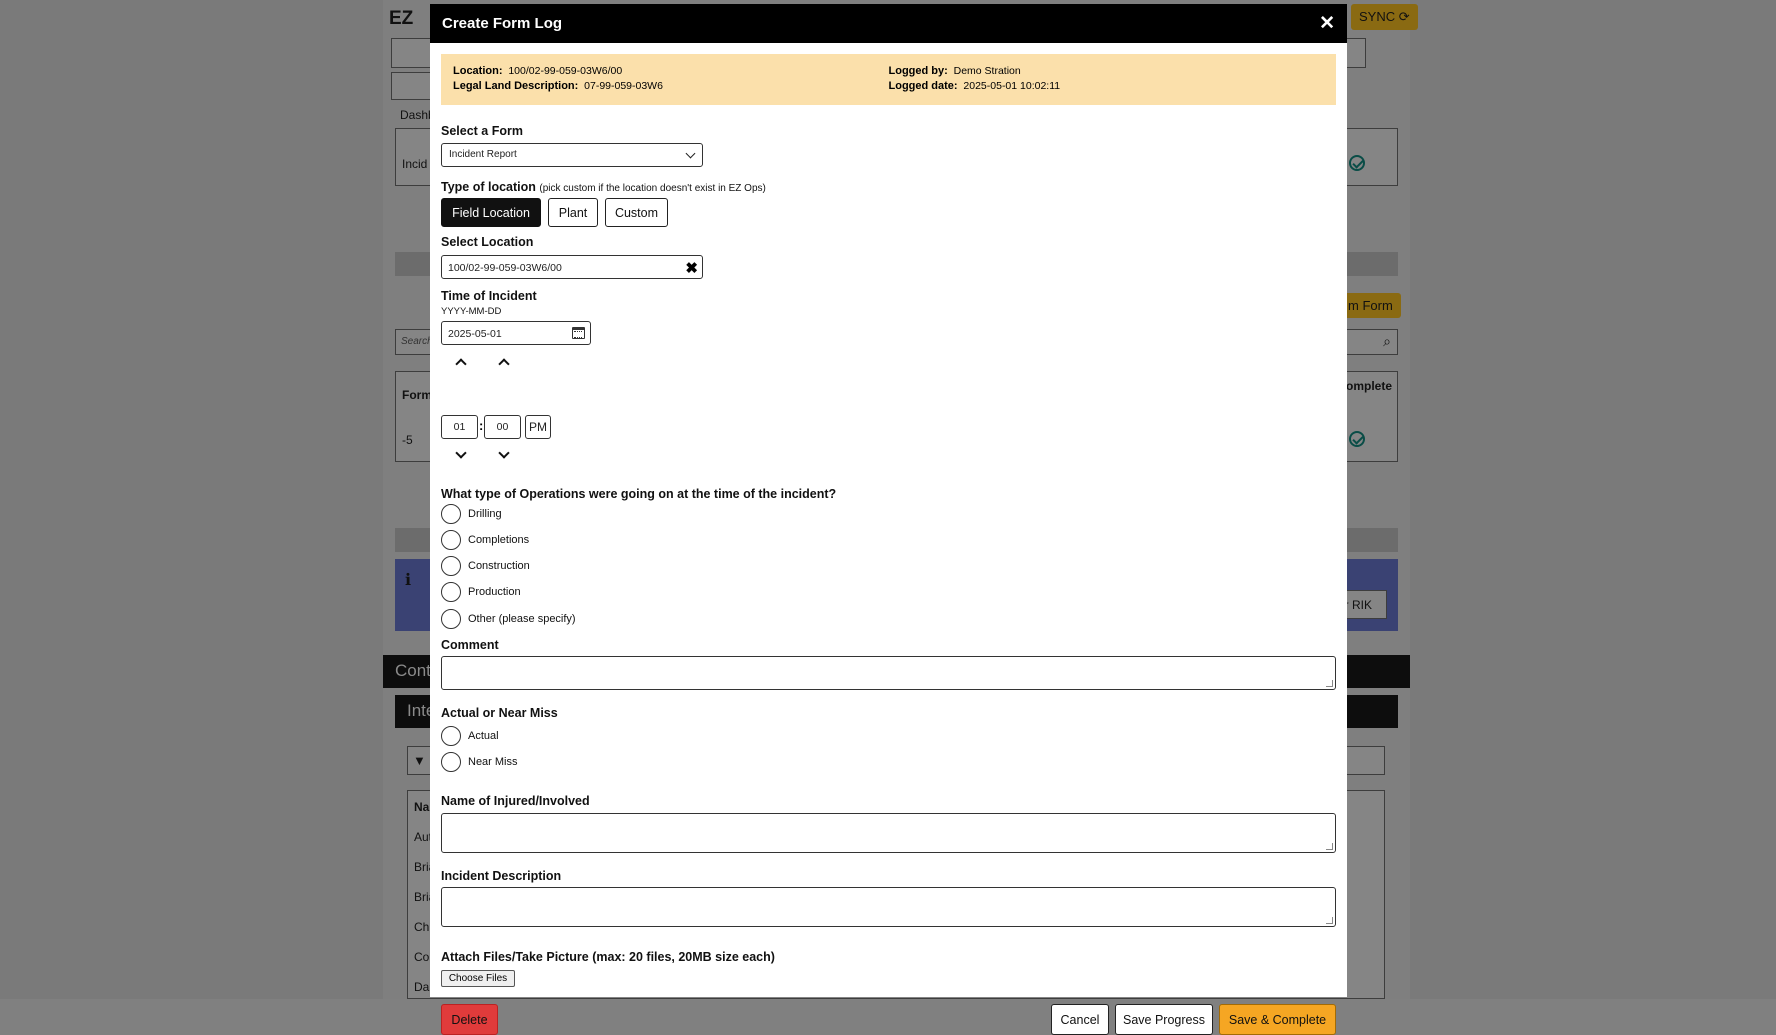 The width and height of the screenshot is (1776, 1035). I want to click on location-type-title: Type of location, so click(488, 187).